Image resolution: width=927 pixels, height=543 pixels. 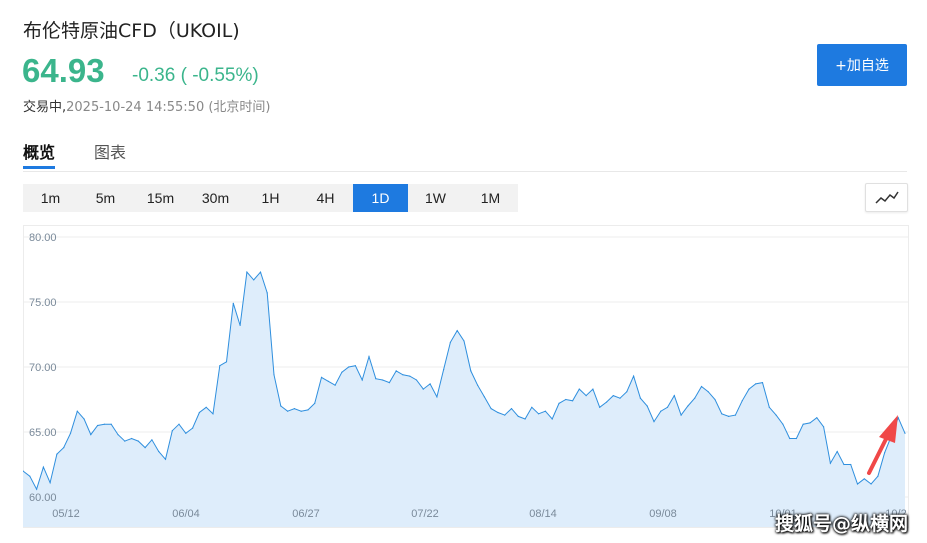 What do you see at coordinates (50, 198) in the screenshot?
I see `period-1m: 1m` at bounding box center [50, 198].